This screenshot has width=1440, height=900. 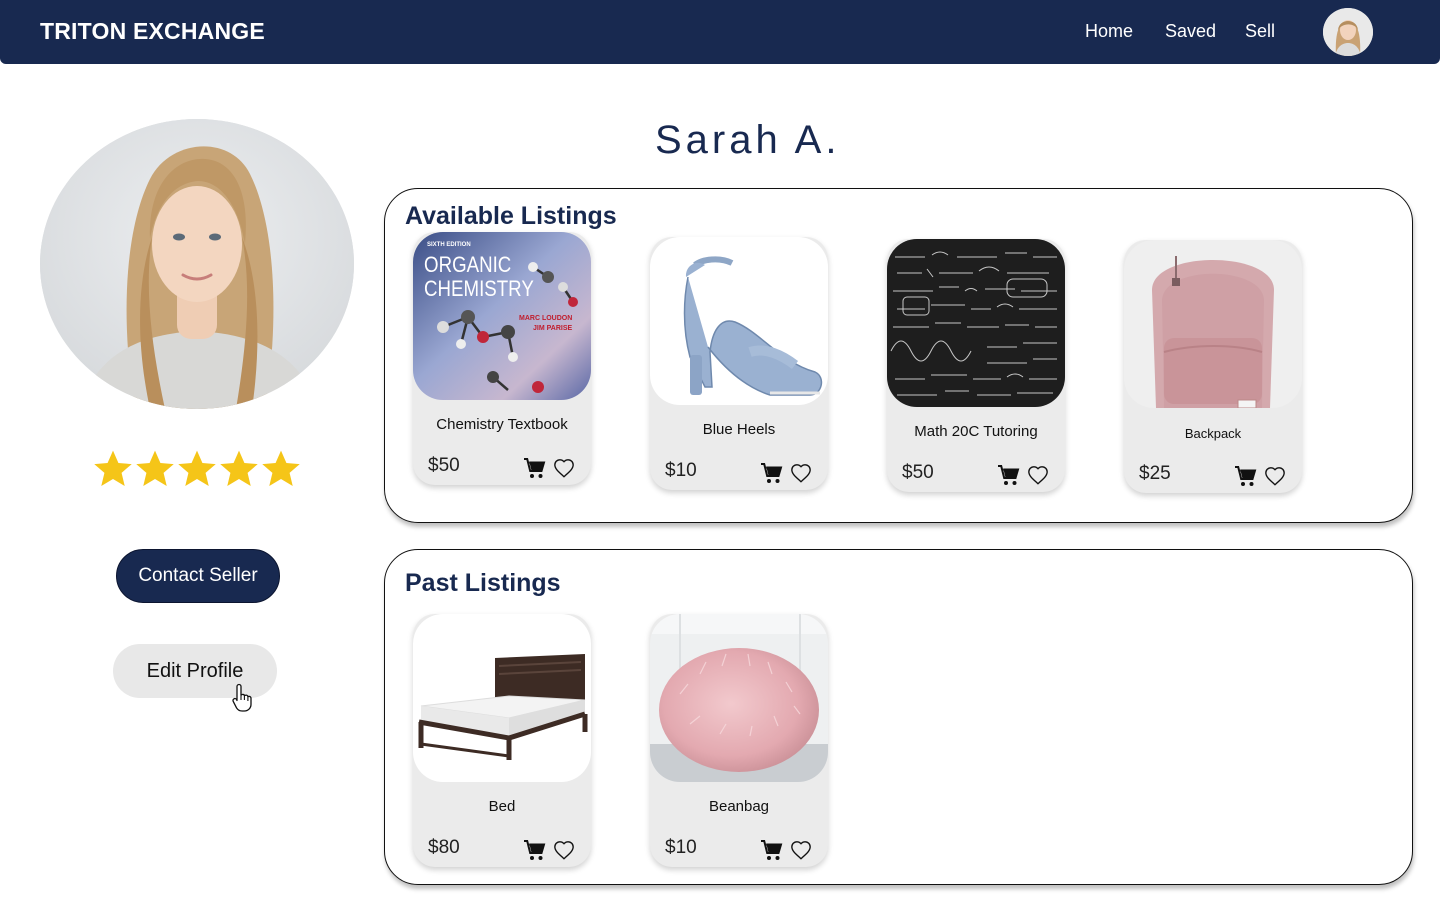 What do you see at coordinates (152, 31) in the screenshot?
I see `brand-logo-text: TRITON EXCHANGE` at bounding box center [152, 31].